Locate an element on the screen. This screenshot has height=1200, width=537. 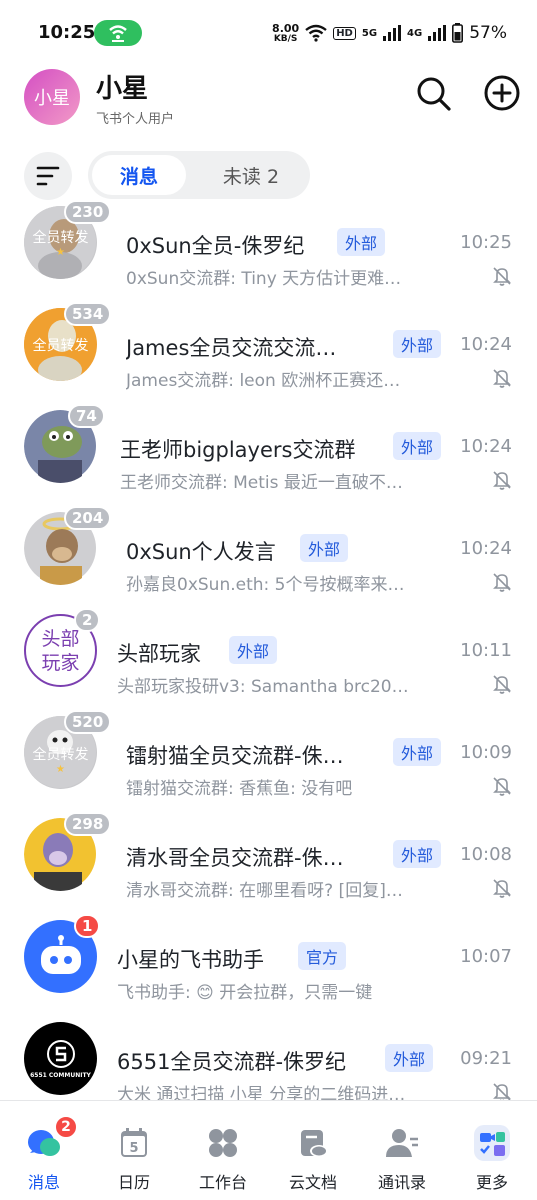
nav-label: 云文档 is located at coordinates (312, 1182).